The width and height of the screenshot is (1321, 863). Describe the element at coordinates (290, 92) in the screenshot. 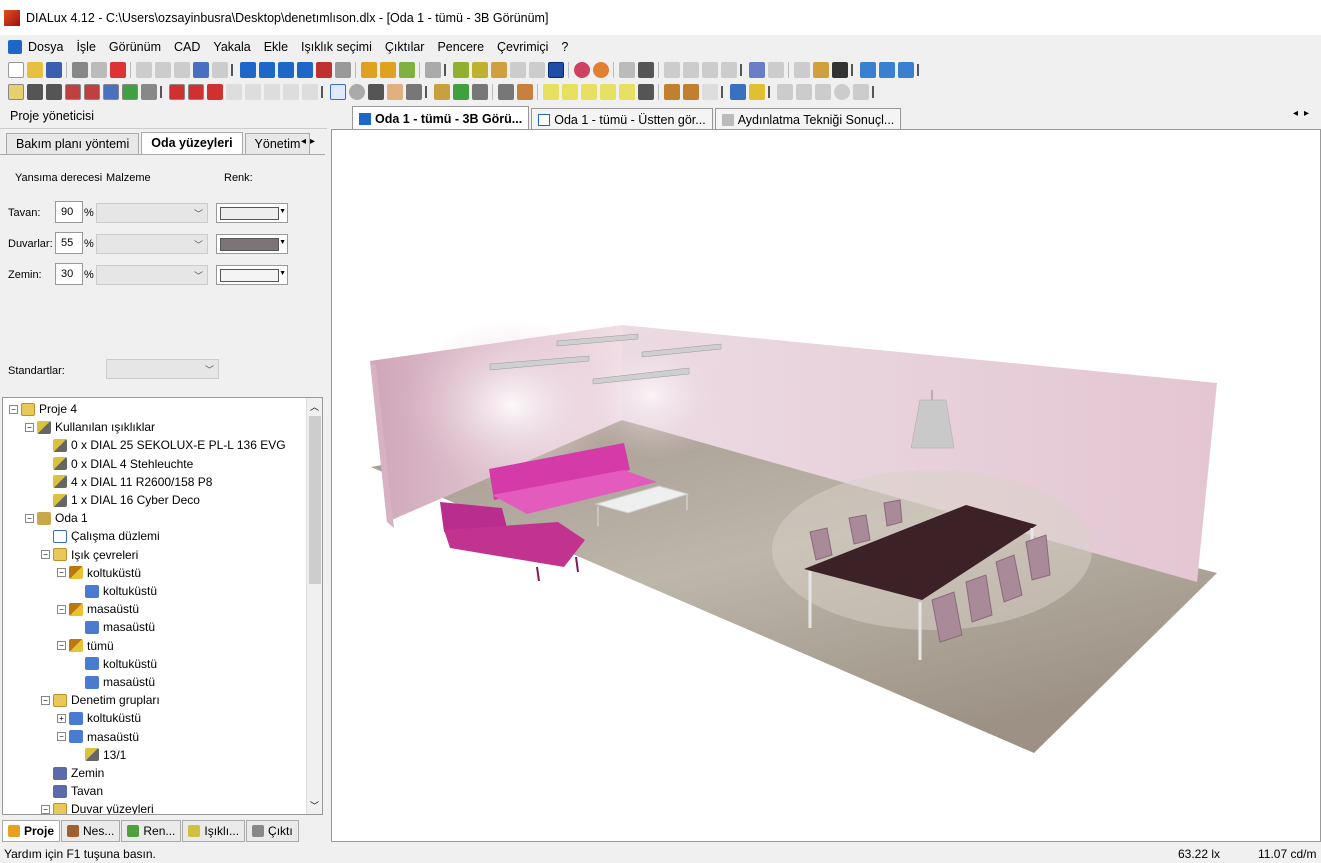

I see `aim-disabled-4-icon` at that location.